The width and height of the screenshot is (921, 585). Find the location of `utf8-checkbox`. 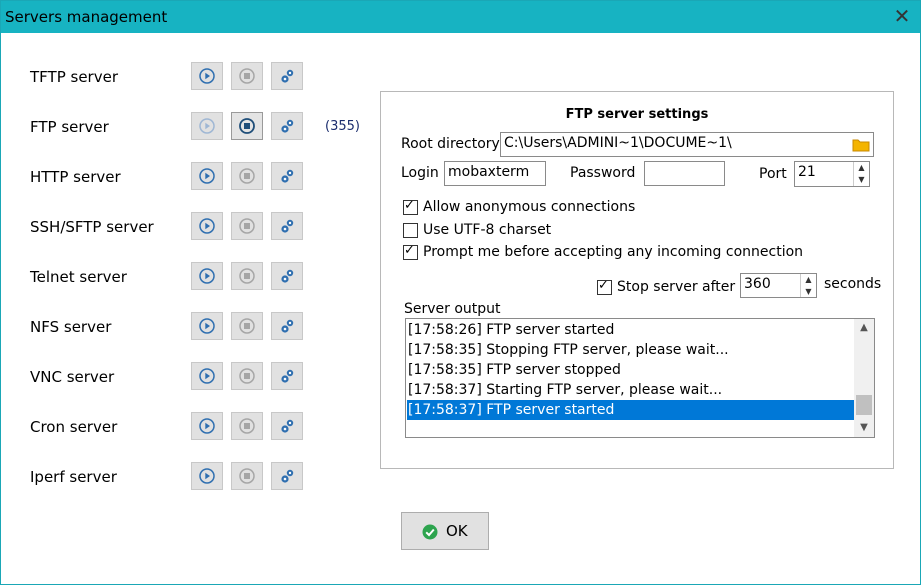

utf8-checkbox is located at coordinates (410, 230).